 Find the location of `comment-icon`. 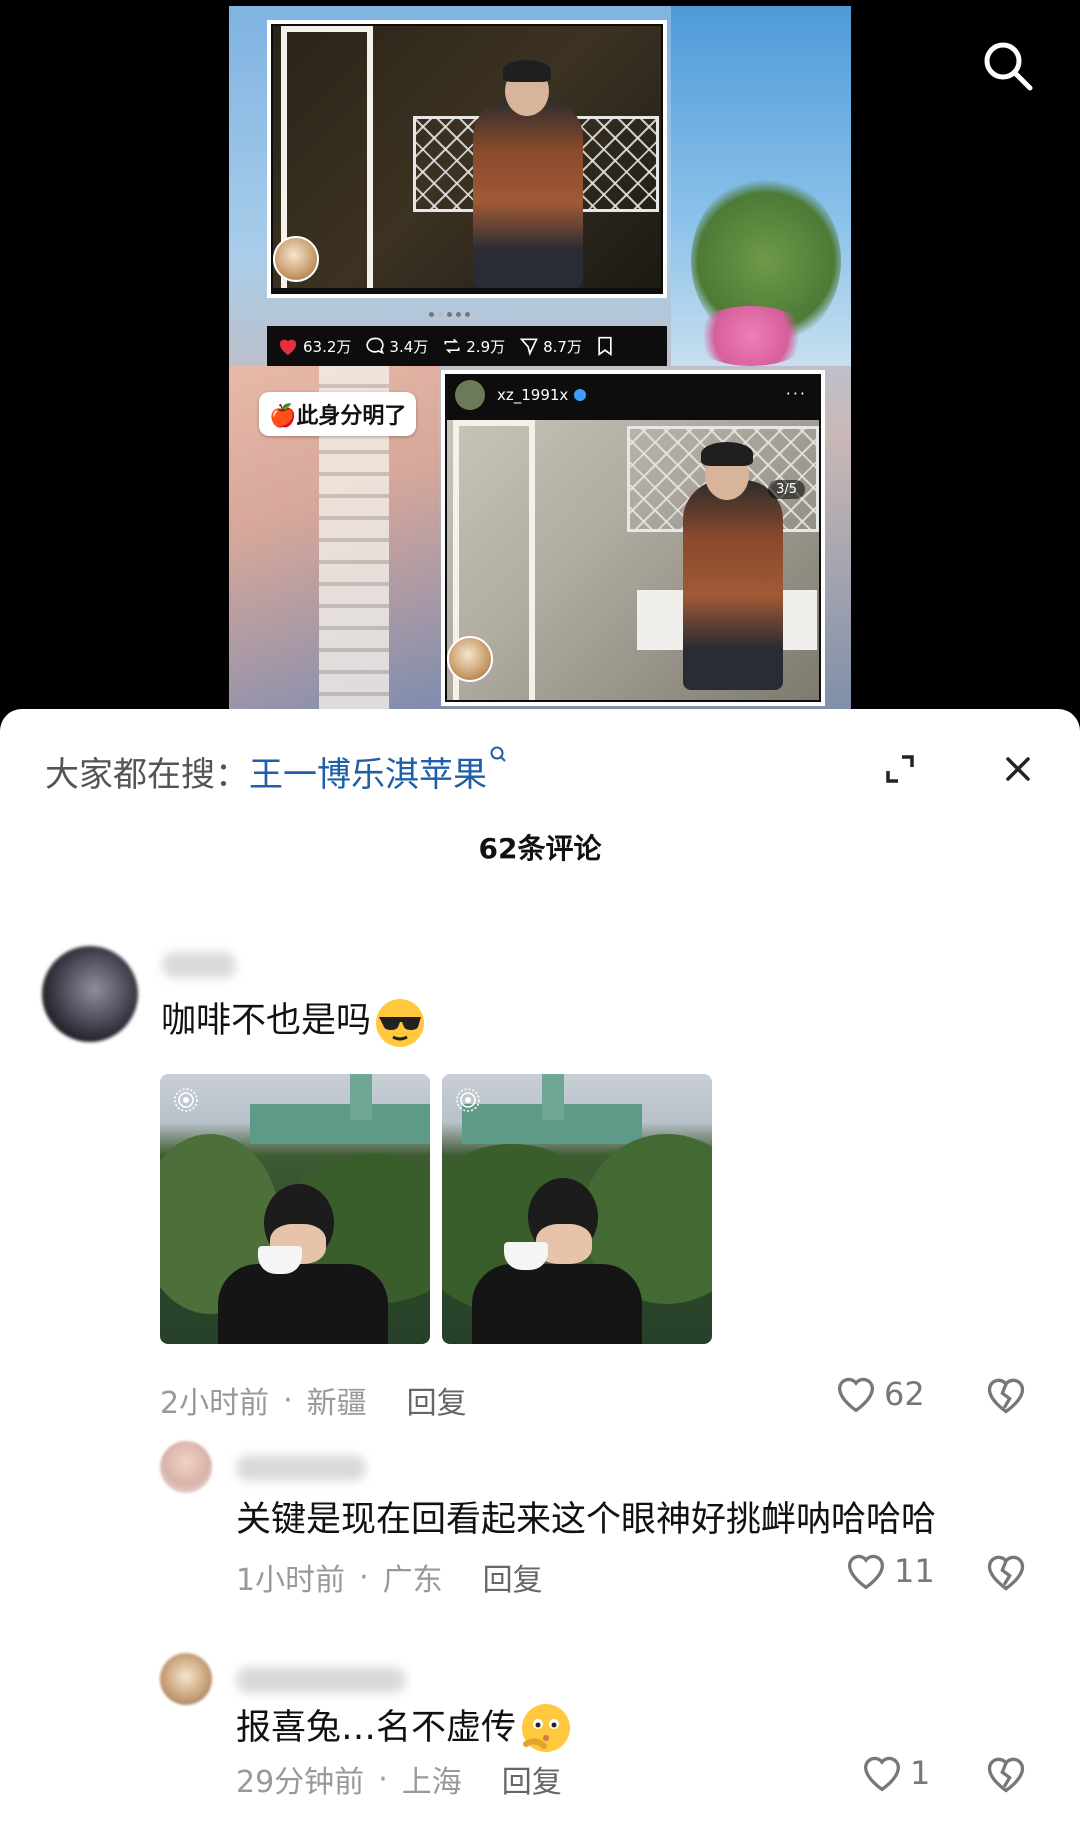

comment-icon is located at coordinates (375, 346).